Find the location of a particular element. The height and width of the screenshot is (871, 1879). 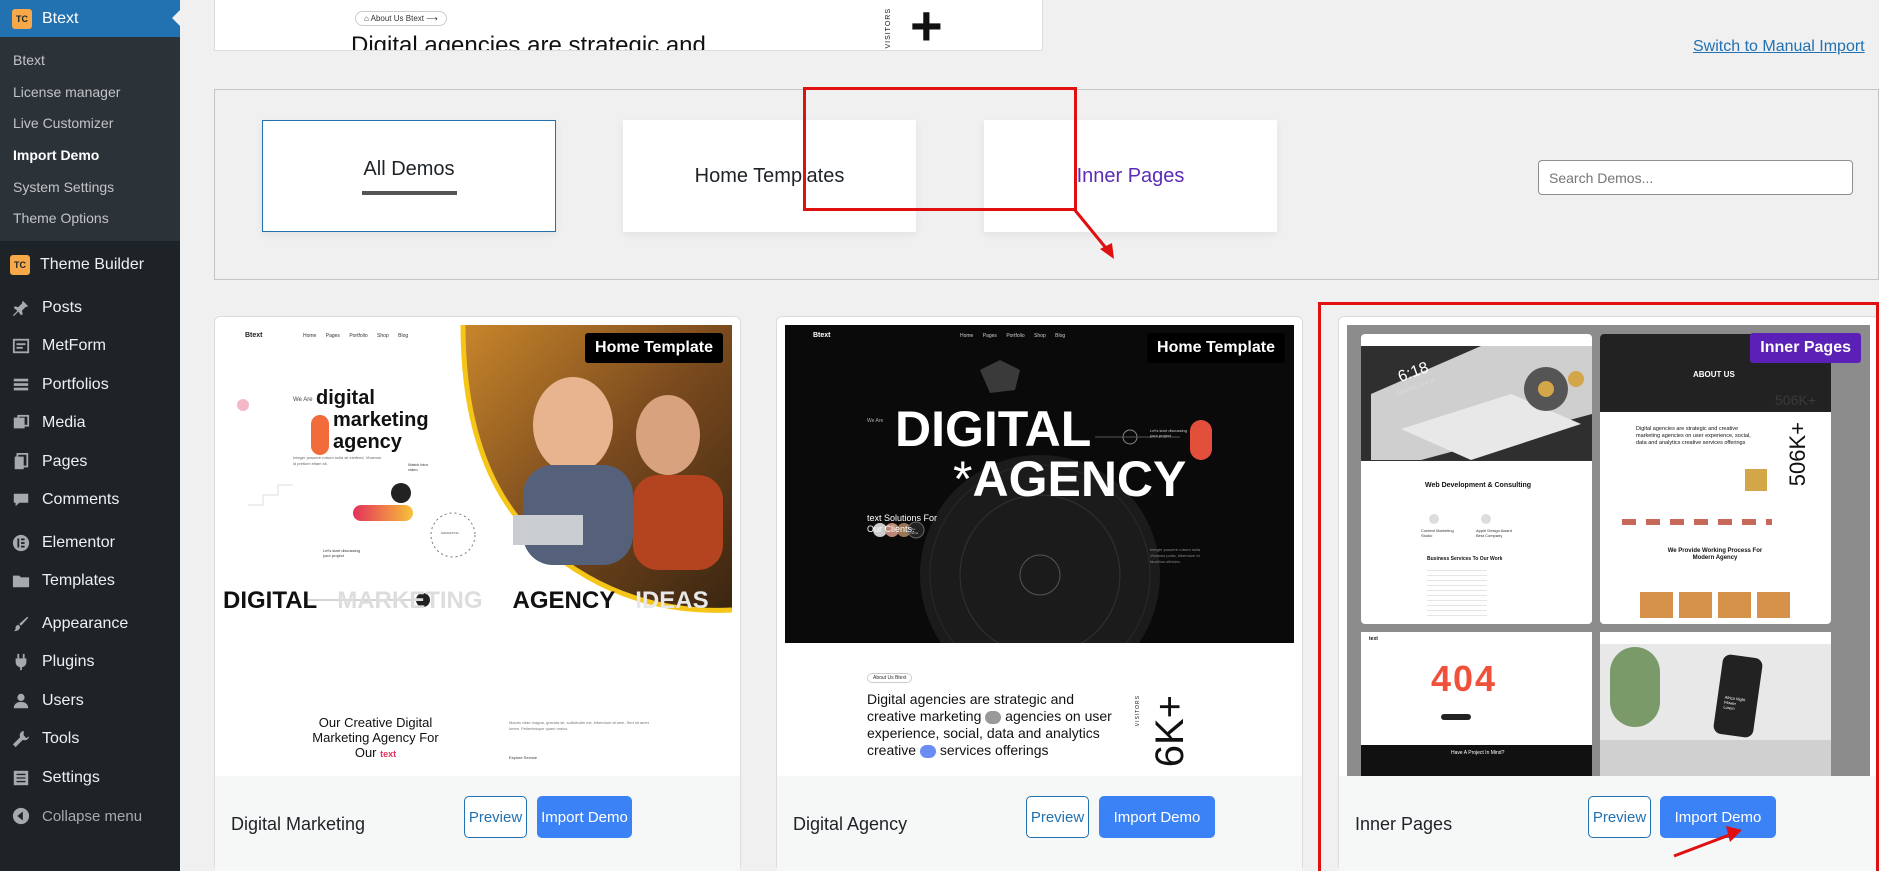

brand-logo: Btext is located at coordinates (822, 335).